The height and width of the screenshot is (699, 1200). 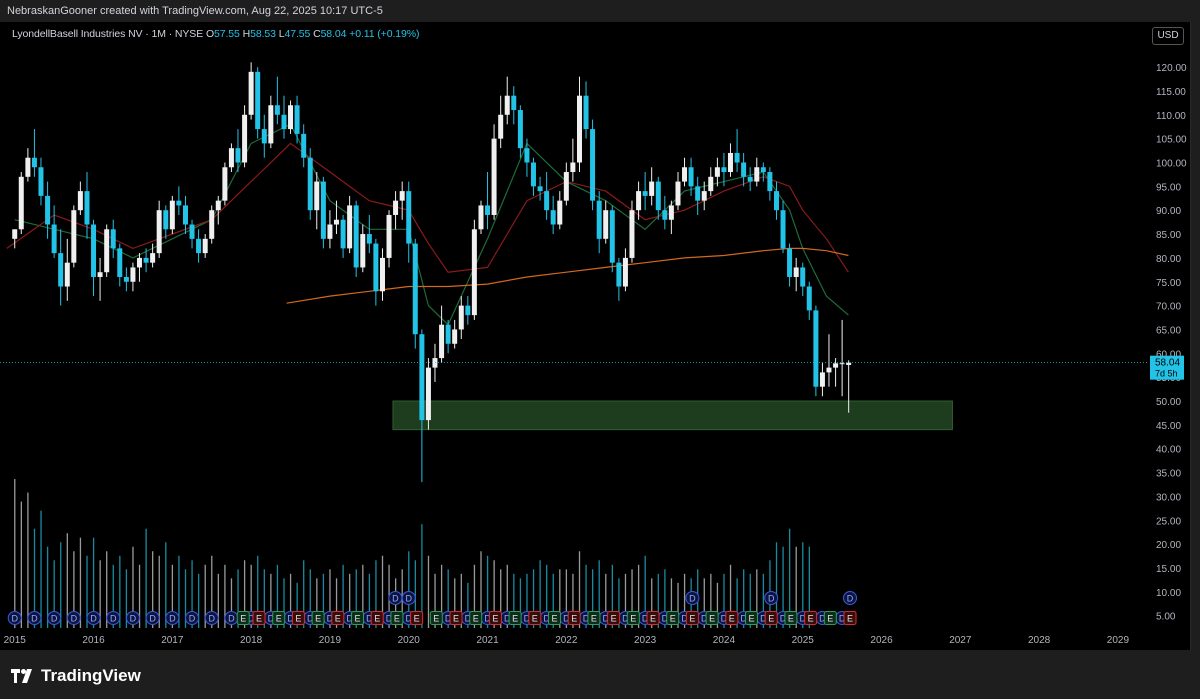 I want to click on y-tick-label: 80.00, so click(x=1168, y=259).